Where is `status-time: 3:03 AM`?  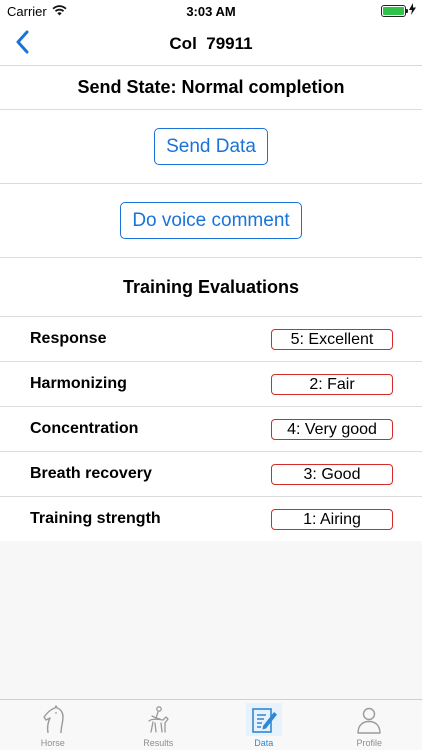 status-time: 3:03 AM is located at coordinates (211, 11).